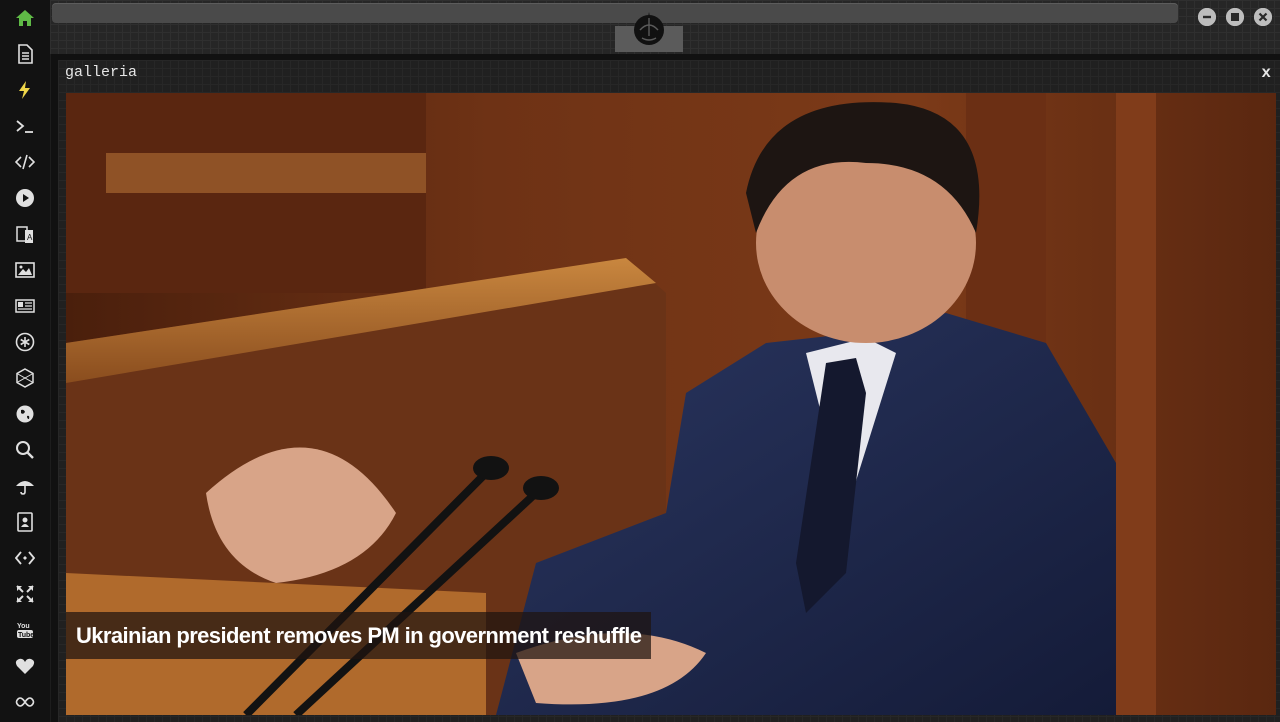  I want to click on image-icon, so click(25, 270).